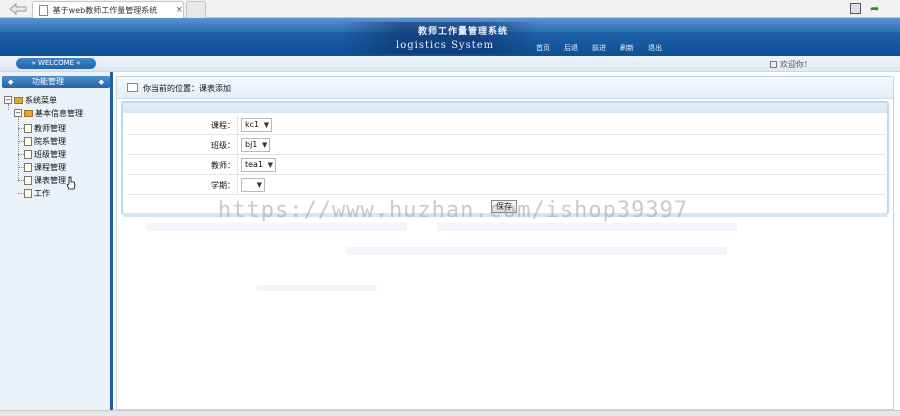 The image size is (900, 416). I want to click on welcome-badge: » WELCOME «, so click(56, 63).